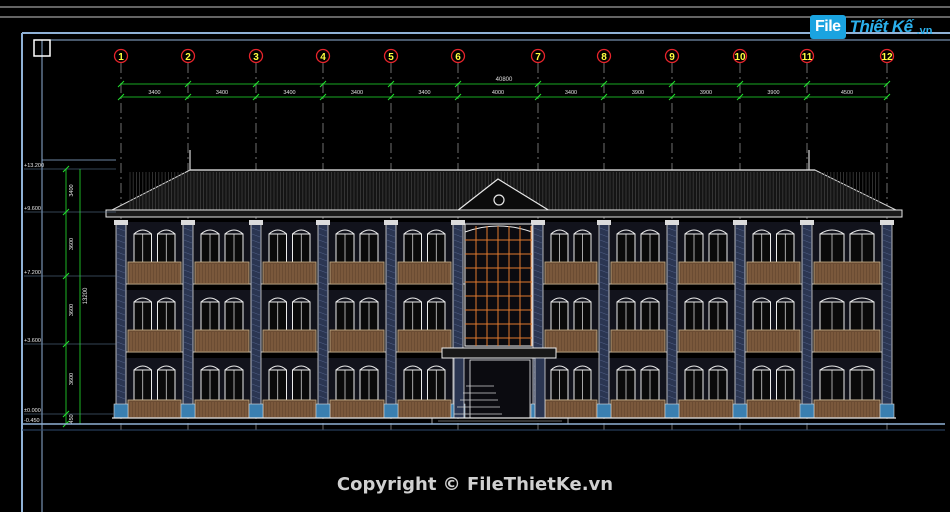 The width and height of the screenshot is (950, 512). Describe the element at coordinates (499, 353) in the screenshot. I see `entrance-canopy` at that location.